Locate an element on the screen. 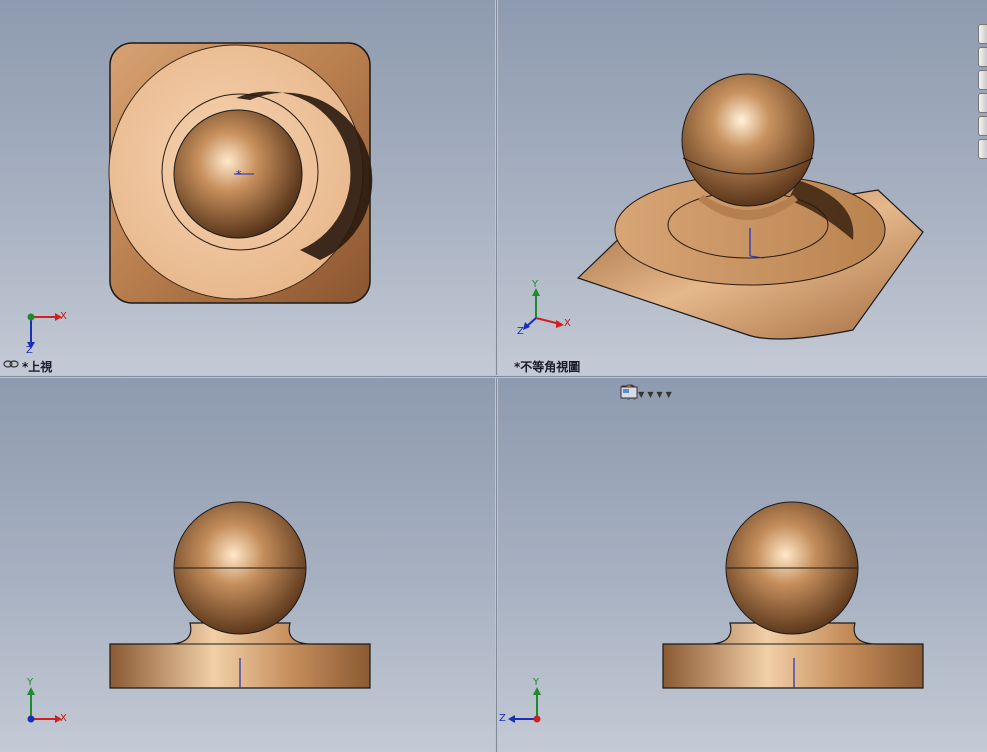 The height and width of the screenshot is (752, 987). task-pane-tabs is located at coordinates (982, 93).